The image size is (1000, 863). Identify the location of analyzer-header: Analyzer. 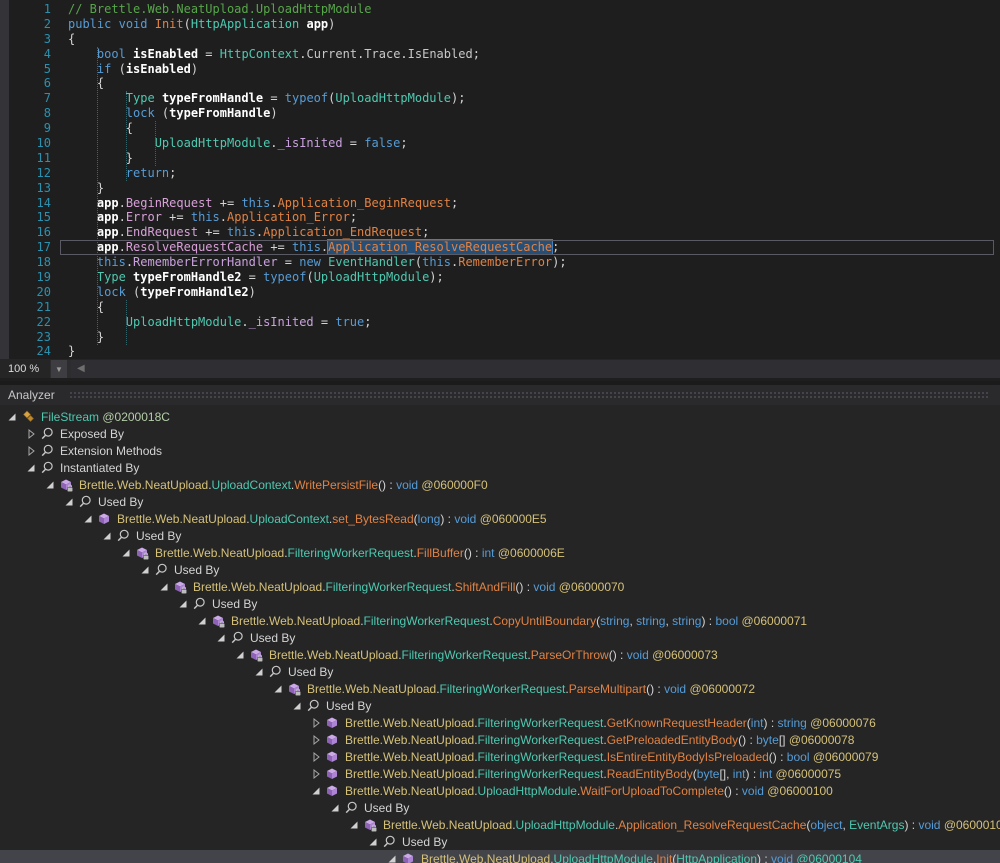
(500, 395).